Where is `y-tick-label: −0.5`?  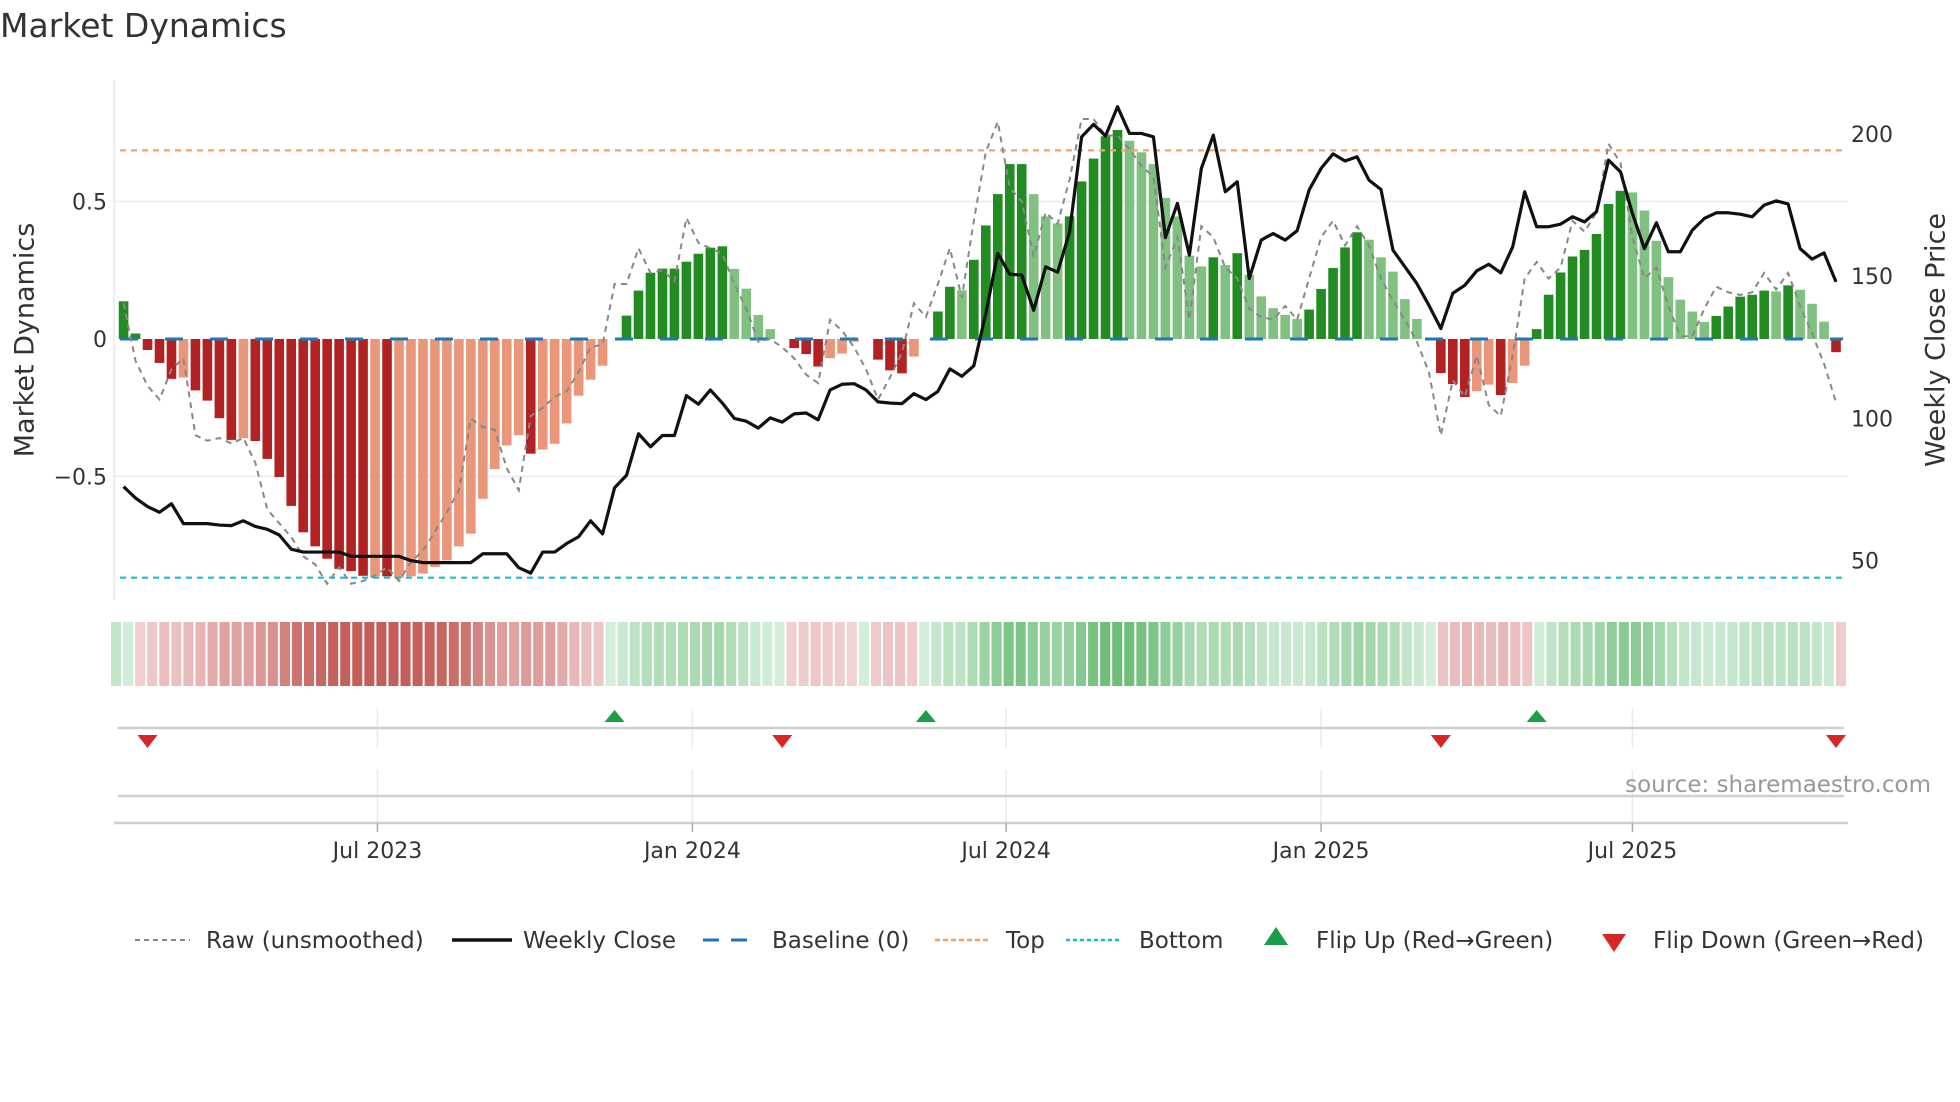 y-tick-label: −0.5 is located at coordinates (80, 478).